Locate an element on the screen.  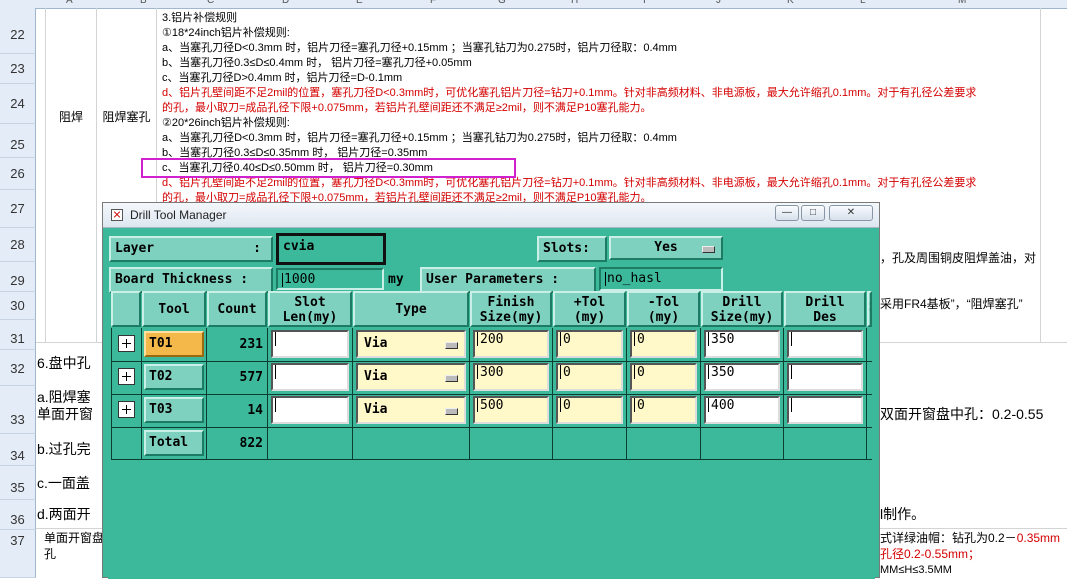
row-header: 24 is located at coordinates (18, 104).